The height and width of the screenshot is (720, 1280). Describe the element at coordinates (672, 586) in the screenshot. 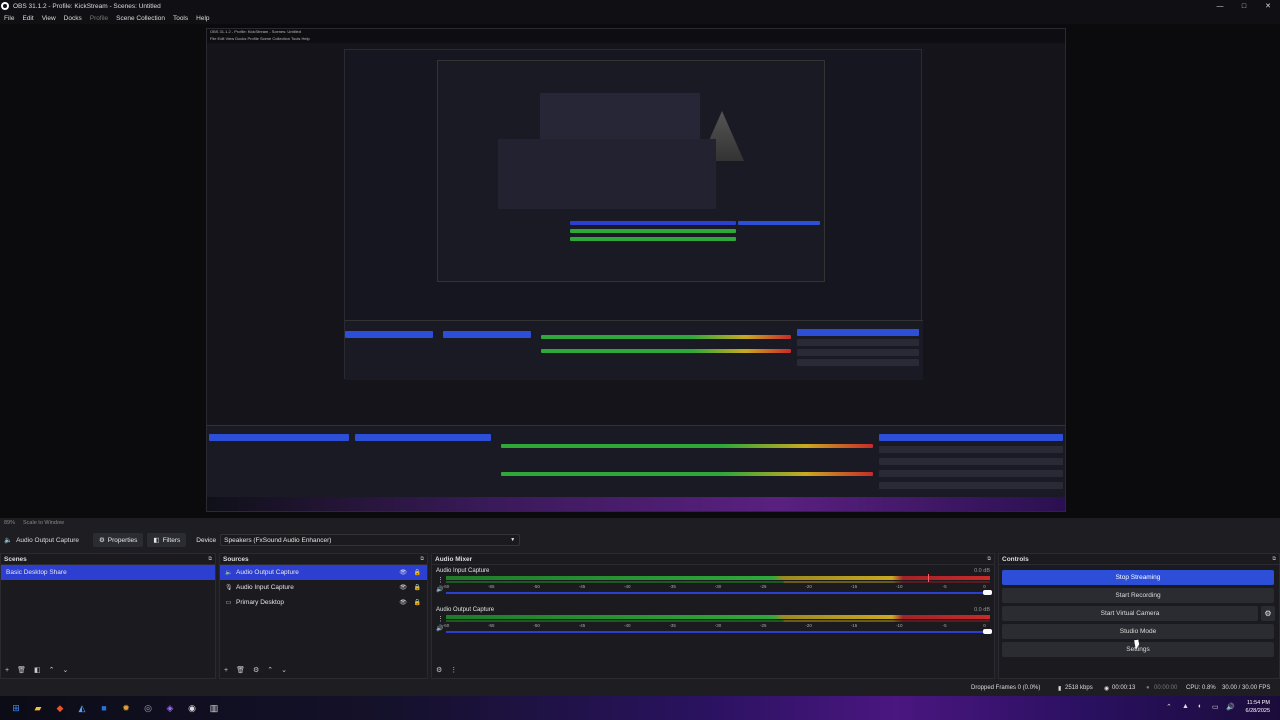

I see `tick-label: -35` at that location.